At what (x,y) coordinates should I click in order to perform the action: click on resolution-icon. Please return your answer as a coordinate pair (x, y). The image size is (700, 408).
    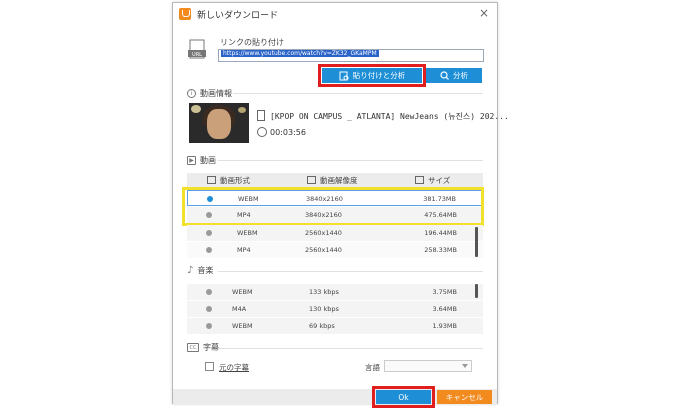
    Looking at the image, I should click on (311, 180).